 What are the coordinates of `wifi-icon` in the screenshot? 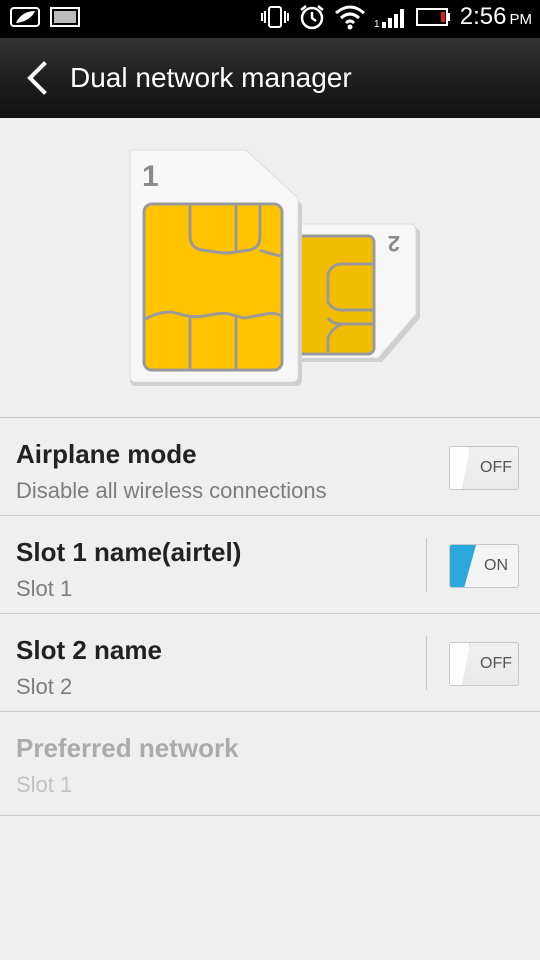 It's located at (349, 17).